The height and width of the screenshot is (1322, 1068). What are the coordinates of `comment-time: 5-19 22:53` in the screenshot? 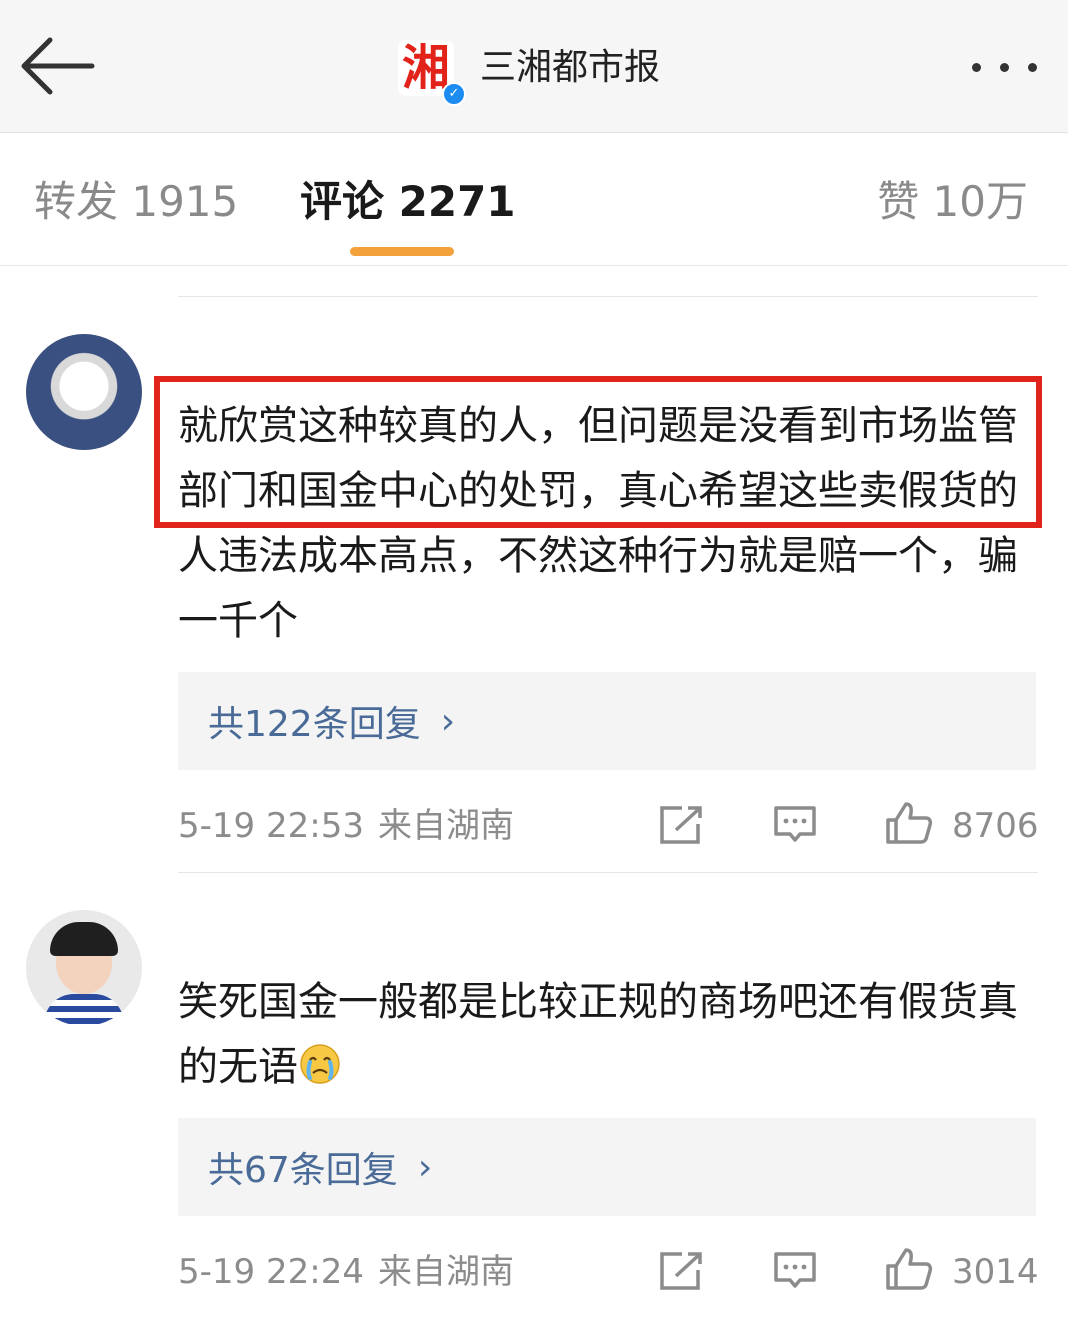 It's located at (271, 826).